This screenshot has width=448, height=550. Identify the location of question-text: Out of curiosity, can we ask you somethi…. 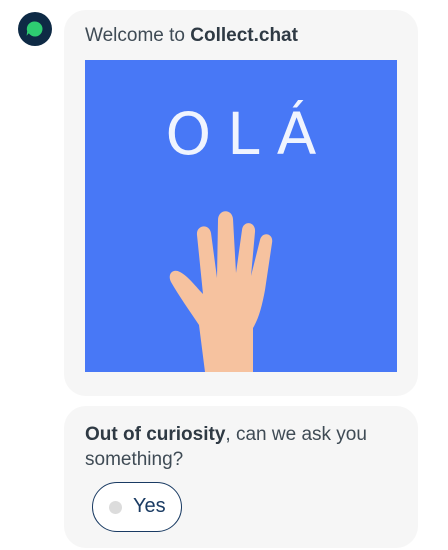
(240, 447).